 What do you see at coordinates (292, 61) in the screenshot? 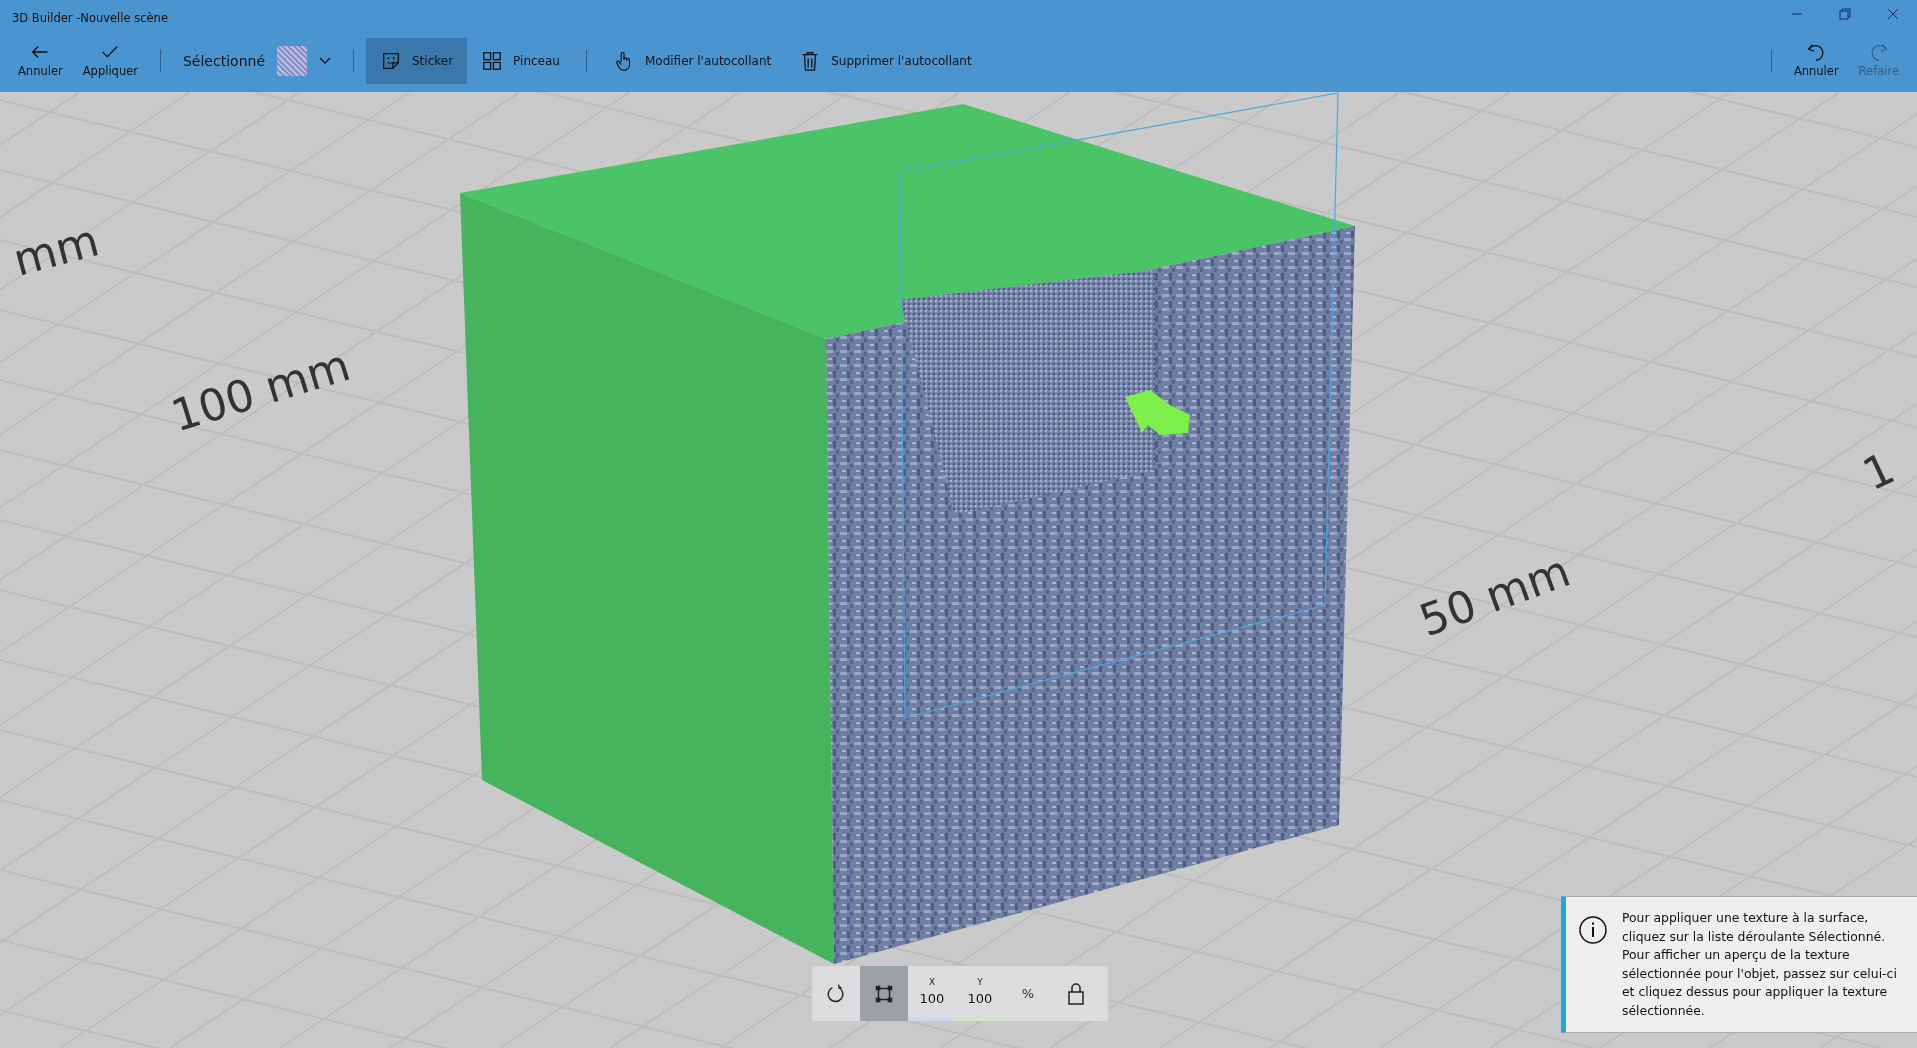
I see `texture-swatch` at bounding box center [292, 61].